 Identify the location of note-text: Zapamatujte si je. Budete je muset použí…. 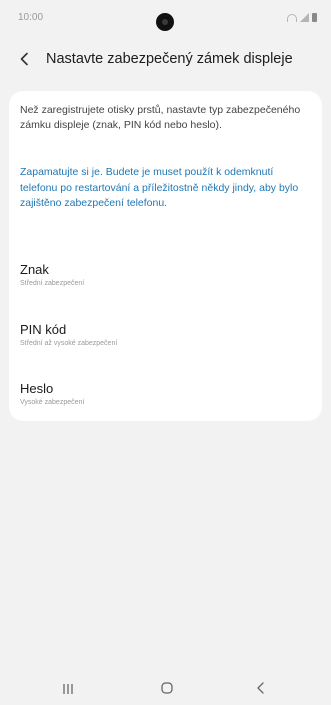
(159, 187).